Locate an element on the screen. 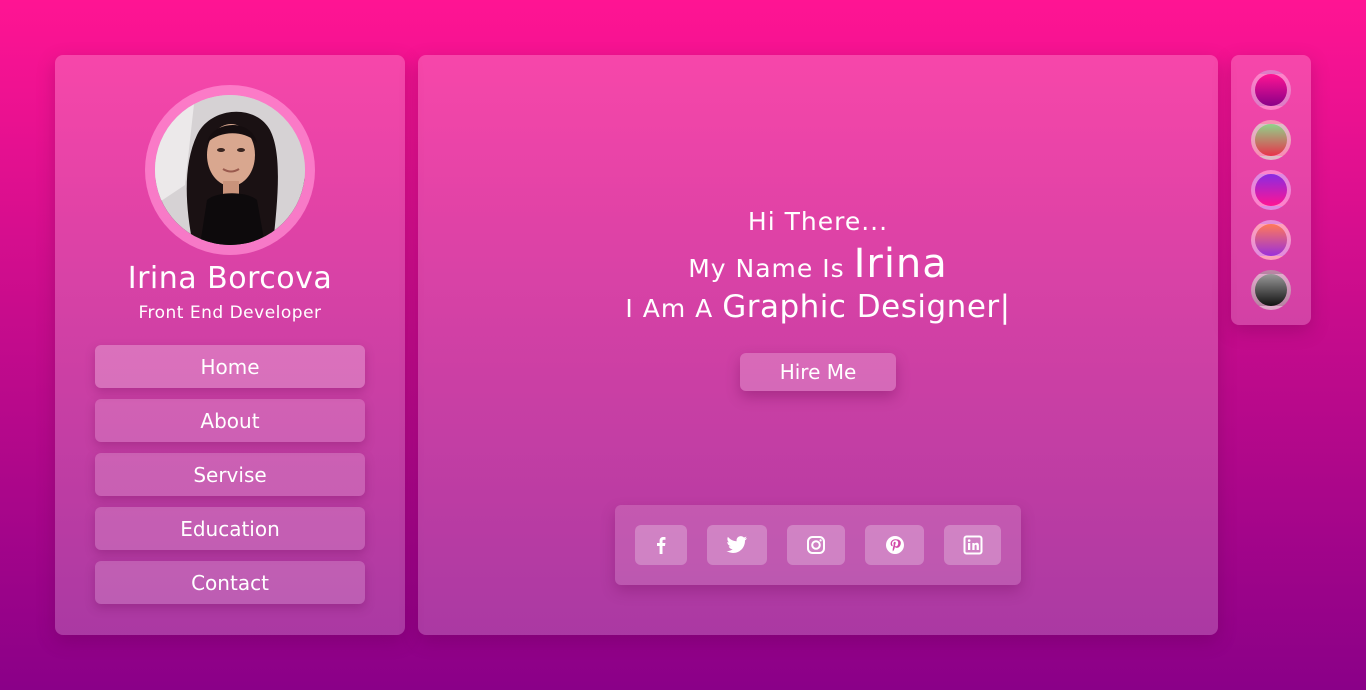 The width and height of the screenshot is (1366, 690). instagram-icon is located at coordinates (816, 545).